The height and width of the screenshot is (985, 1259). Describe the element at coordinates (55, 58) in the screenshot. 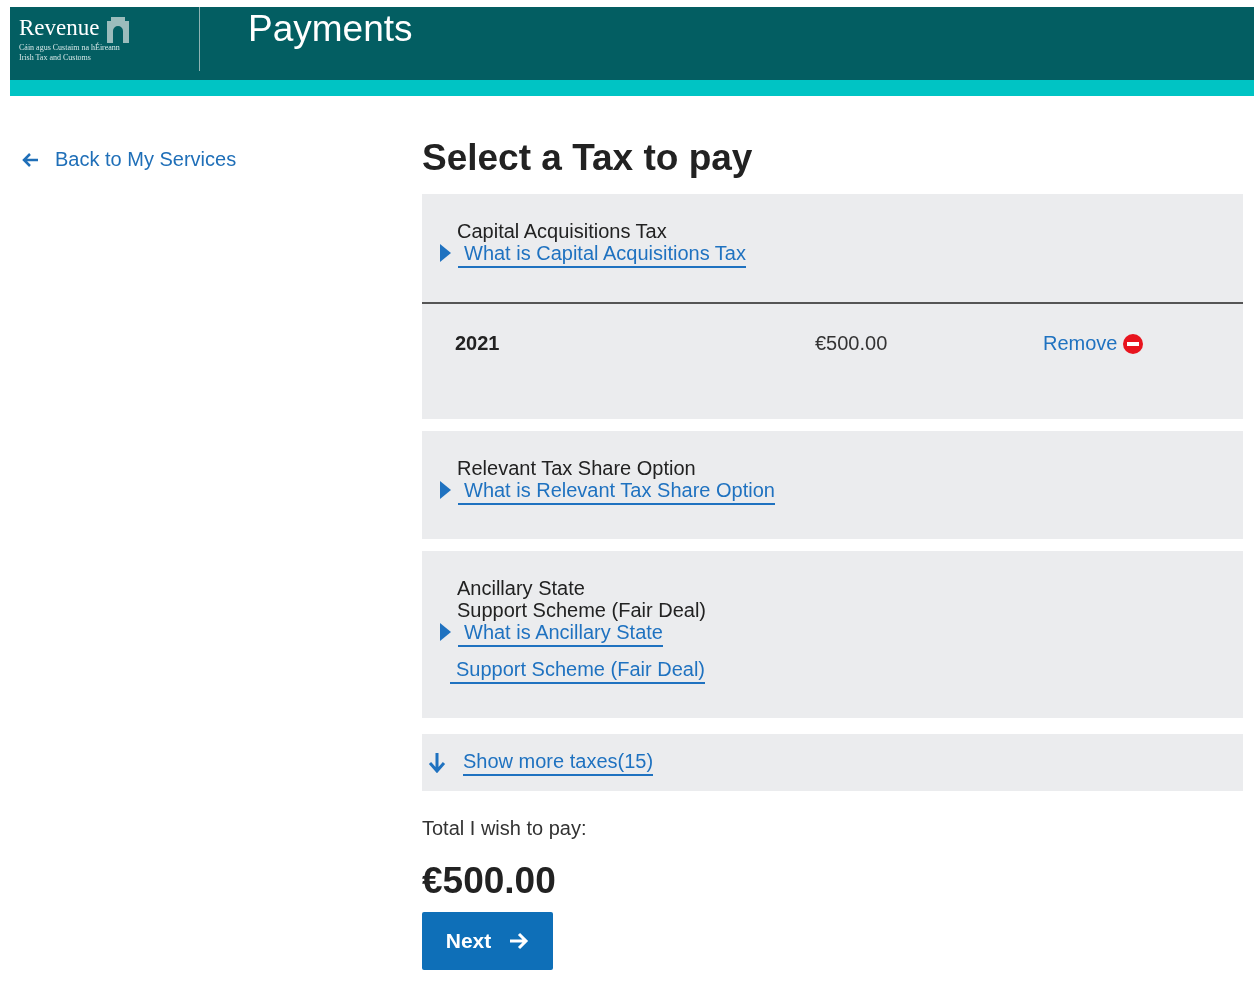

I see `logo-subtitle: Irish Tax and Customs` at that location.